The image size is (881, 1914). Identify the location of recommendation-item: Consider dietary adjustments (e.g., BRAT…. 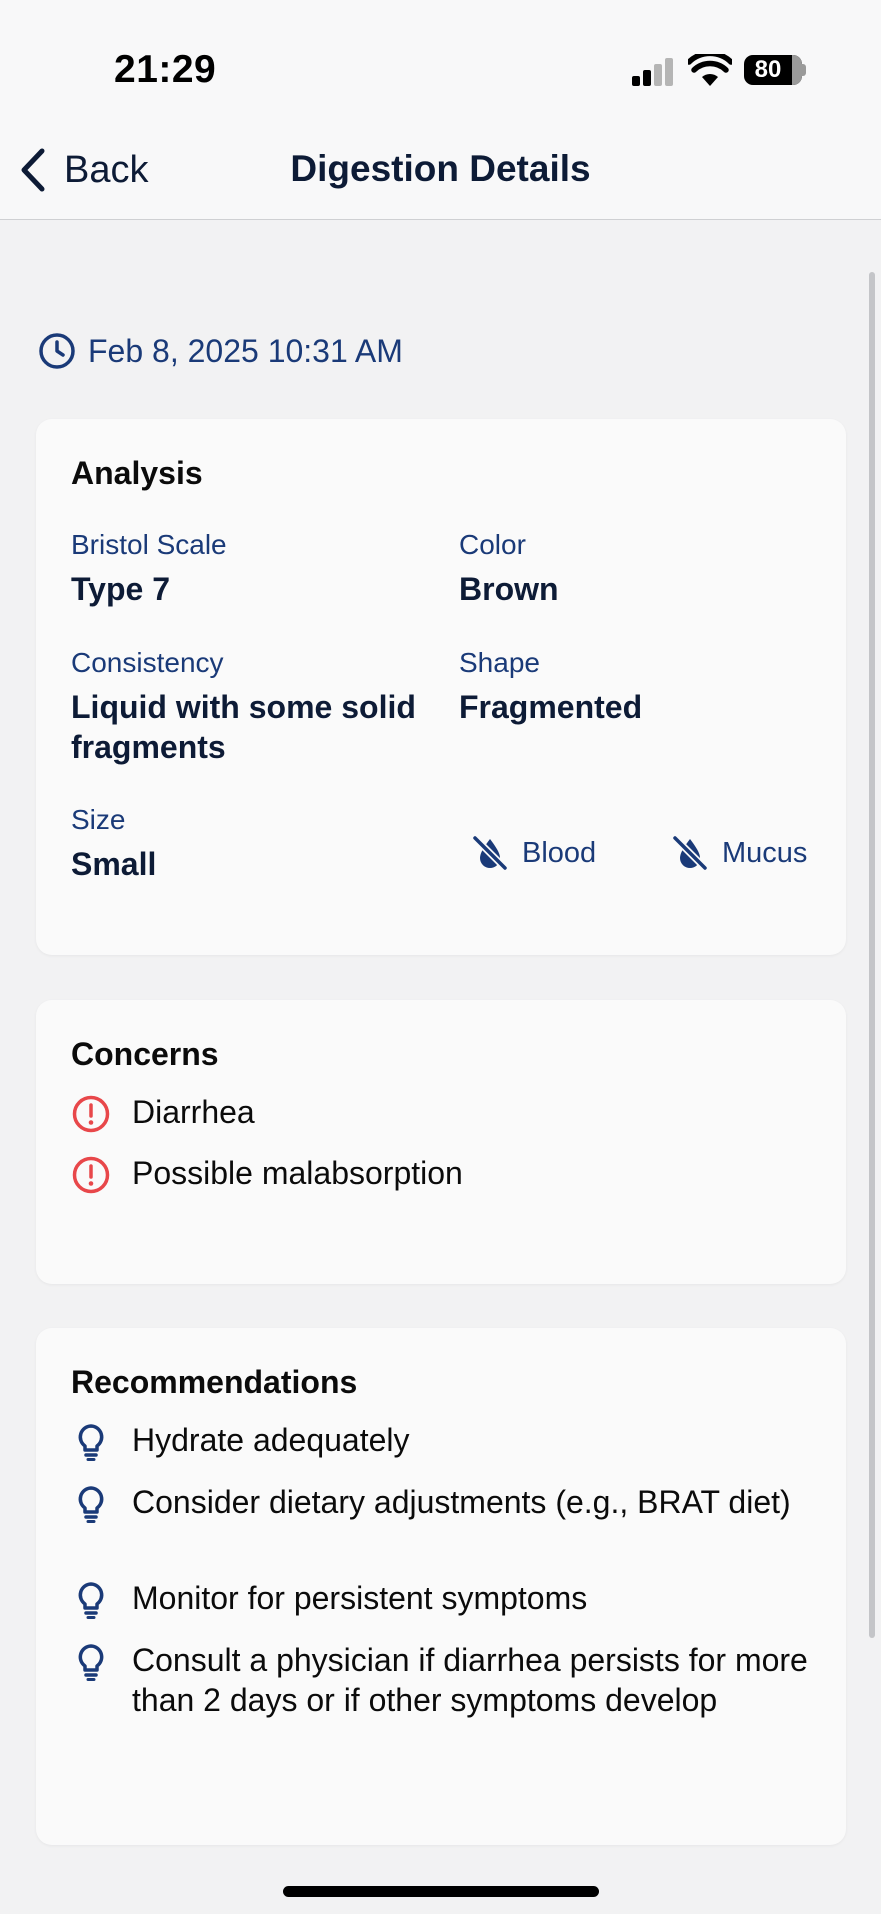
(441, 1503).